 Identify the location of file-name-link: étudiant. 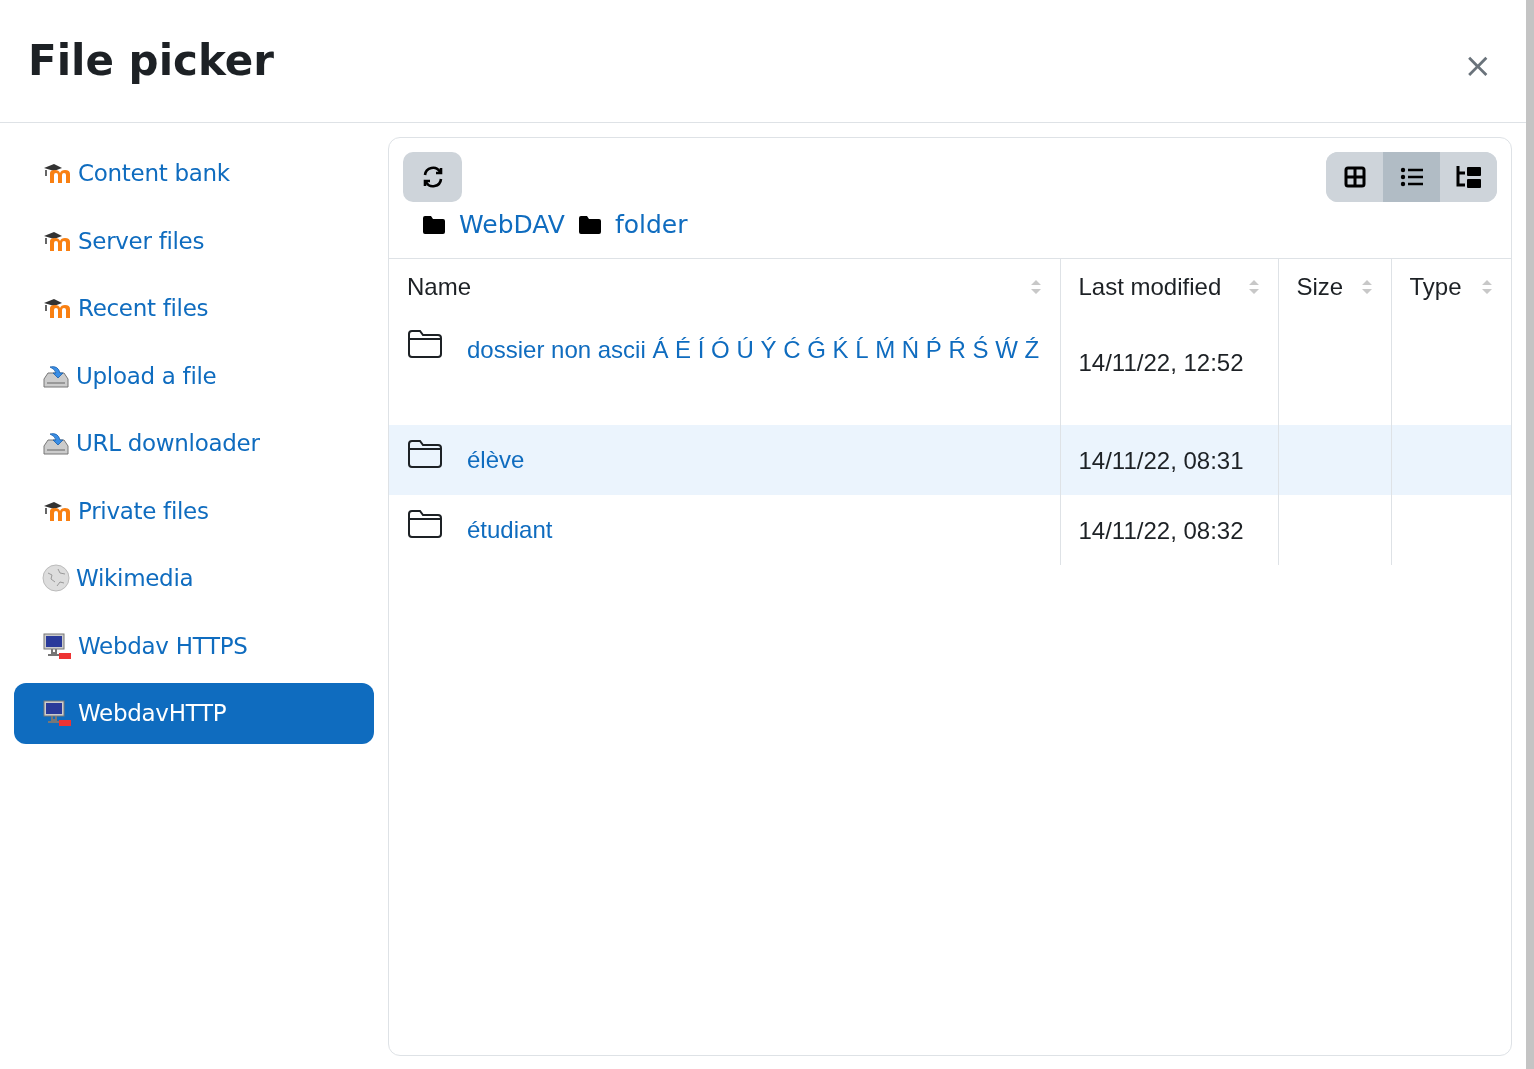
(724, 526).